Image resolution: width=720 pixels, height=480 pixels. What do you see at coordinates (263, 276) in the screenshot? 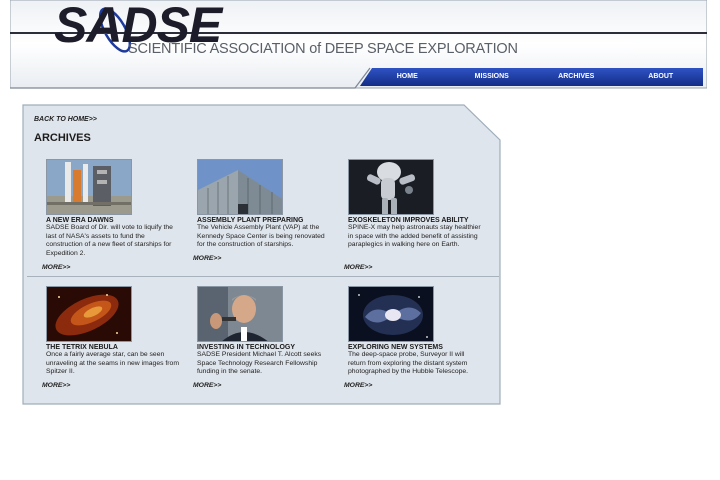
I see `row-divider` at bounding box center [263, 276].